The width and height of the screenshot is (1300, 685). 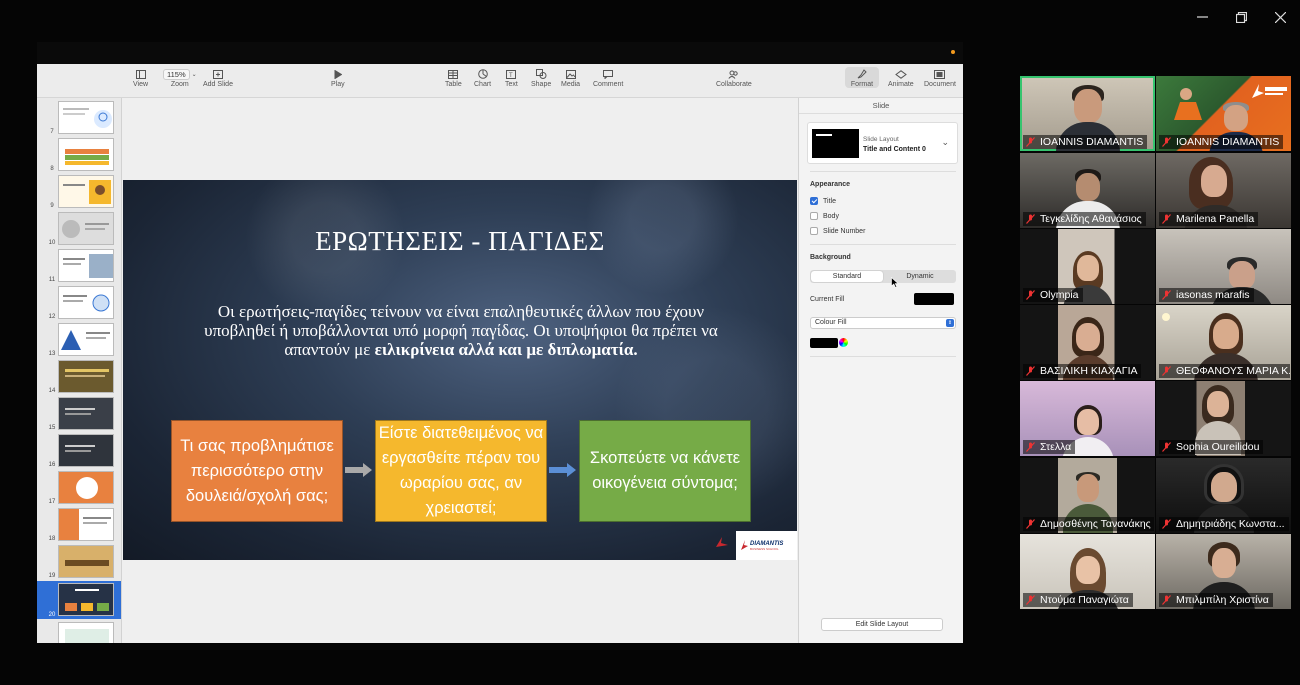 What do you see at coordinates (218, 77) in the screenshot?
I see `add-slide-button: Add Slide` at bounding box center [218, 77].